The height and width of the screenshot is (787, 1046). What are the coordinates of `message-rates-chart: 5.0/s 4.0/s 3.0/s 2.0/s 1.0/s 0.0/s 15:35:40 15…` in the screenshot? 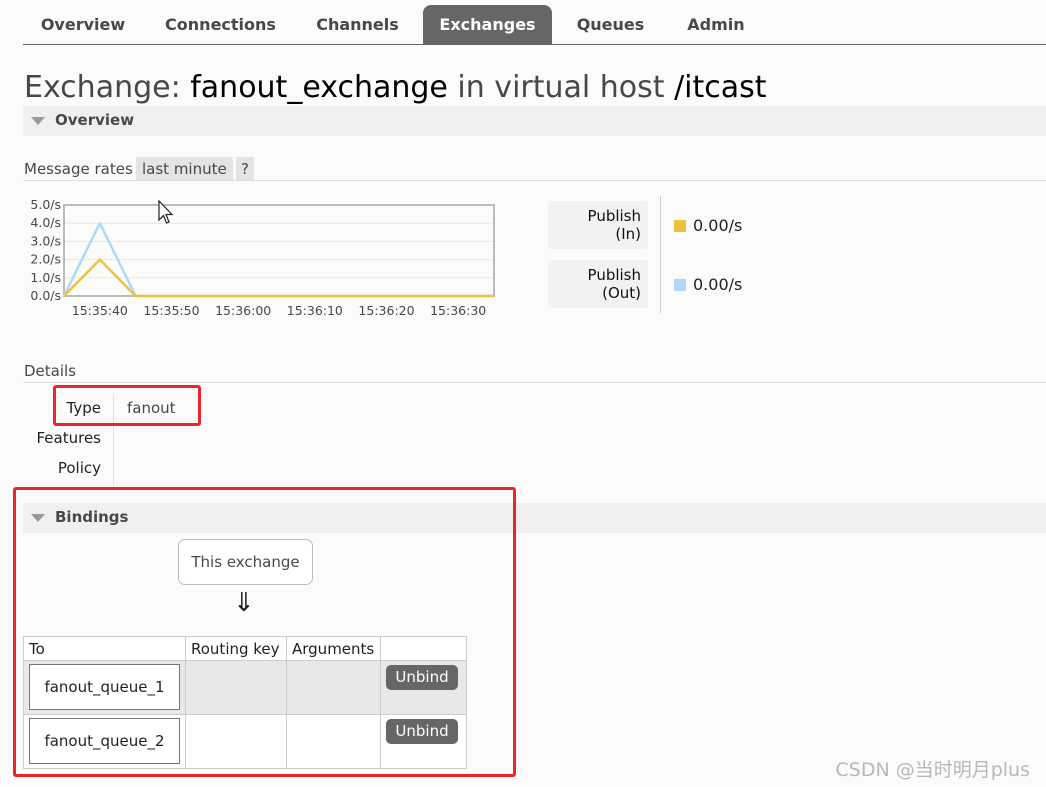 It's located at (277, 263).